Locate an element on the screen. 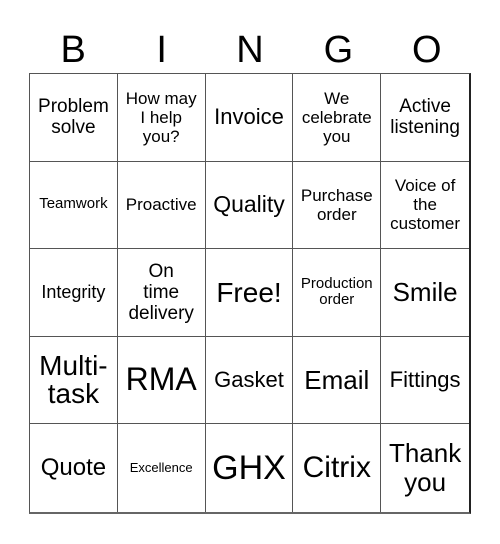 The image size is (500, 544). cell-text: Active listening is located at coordinates (425, 117).